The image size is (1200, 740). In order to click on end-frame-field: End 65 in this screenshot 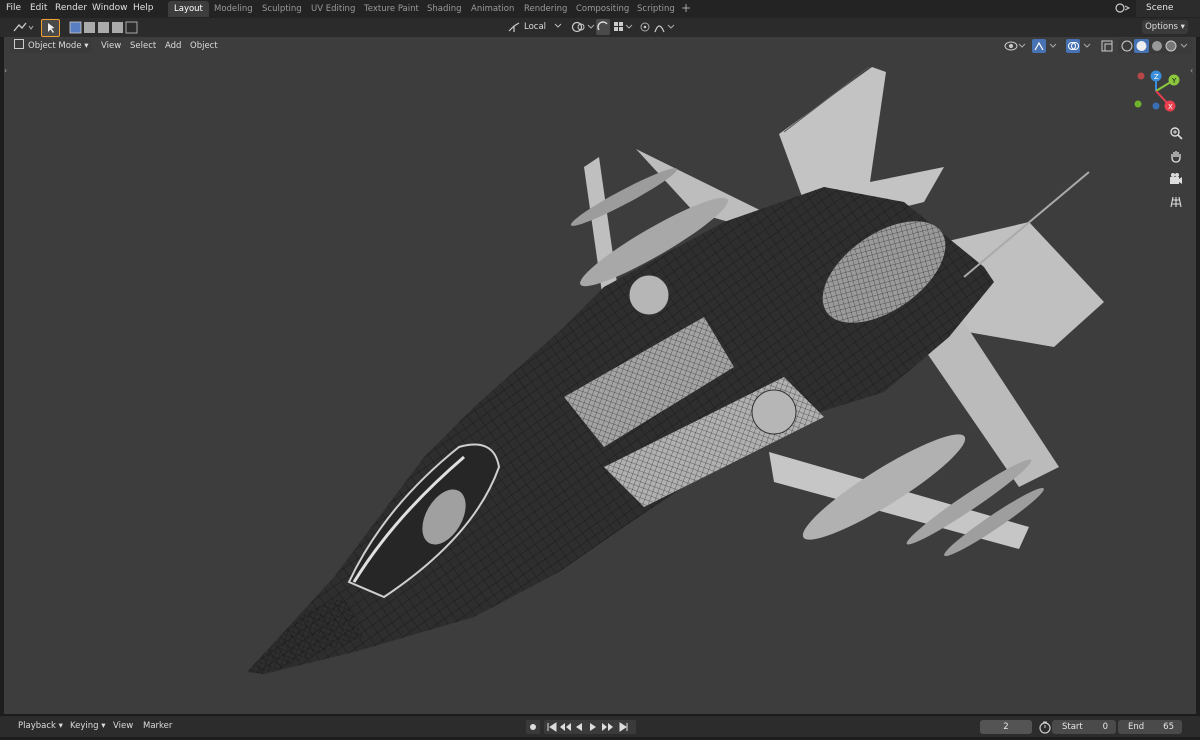, I will do `click(1150, 727)`.